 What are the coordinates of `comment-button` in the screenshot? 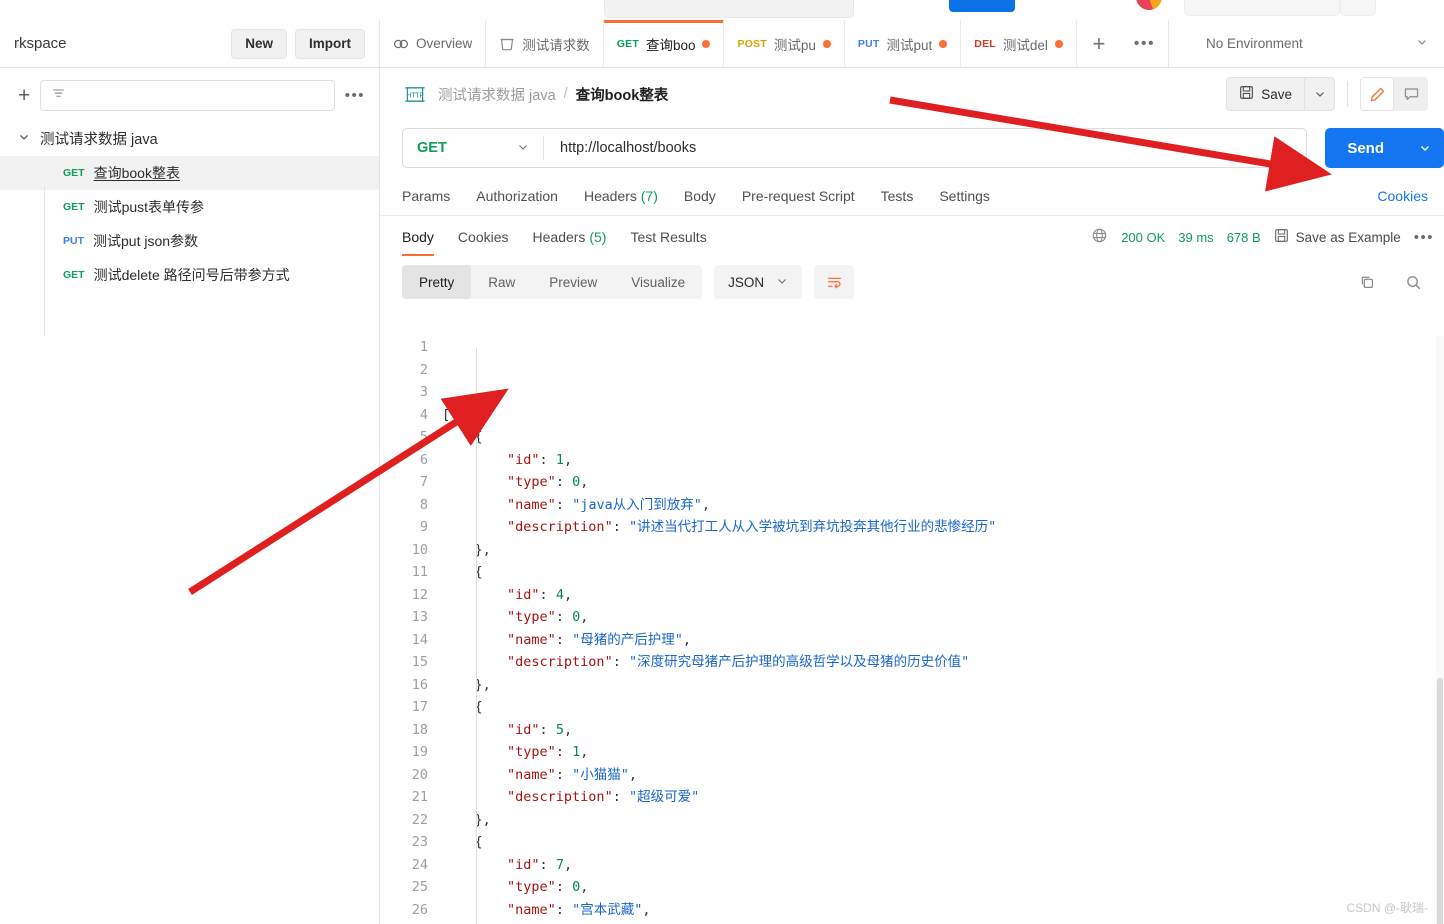 It's located at (1411, 94).